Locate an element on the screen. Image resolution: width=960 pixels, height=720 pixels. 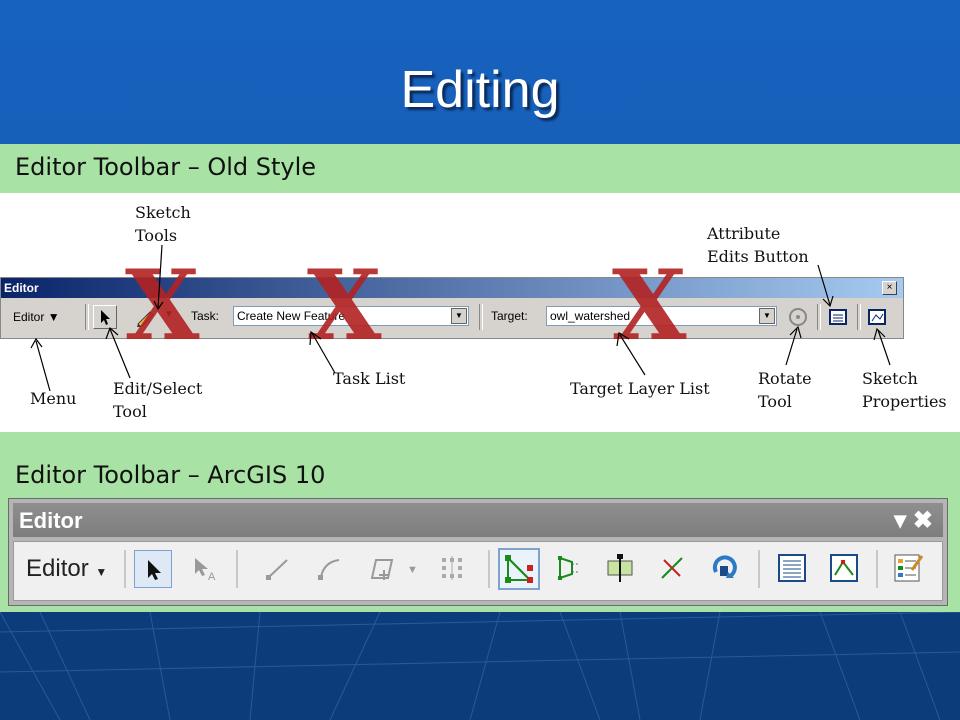
end-point-arc-button is located at coordinates (331, 569).